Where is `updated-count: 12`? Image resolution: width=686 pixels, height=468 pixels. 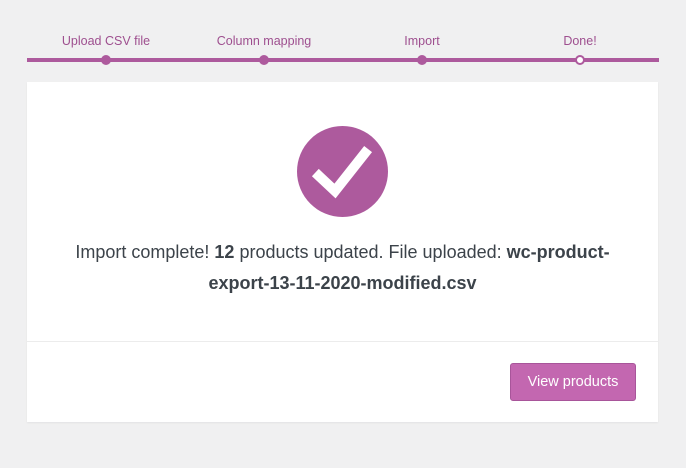 updated-count: 12 is located at coordinates (224, 252).